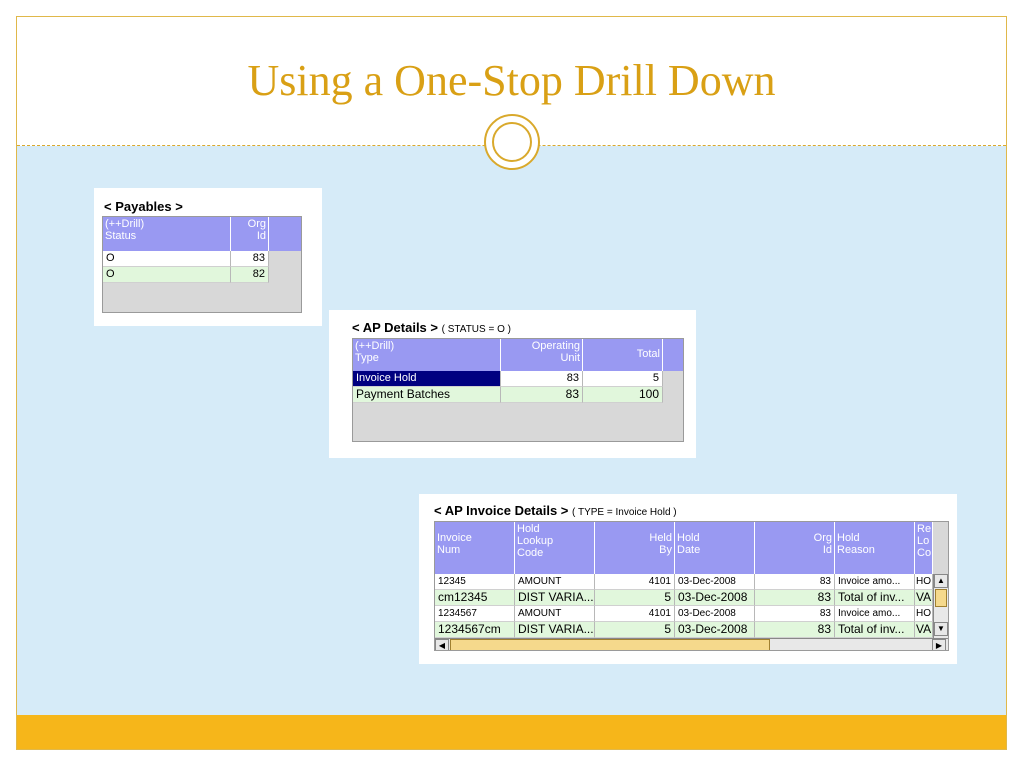 This screenshot has height=768, width=1024. I want to click on ap-details-title: < AP Details > ( STATUS = O ), so click(431, 327).